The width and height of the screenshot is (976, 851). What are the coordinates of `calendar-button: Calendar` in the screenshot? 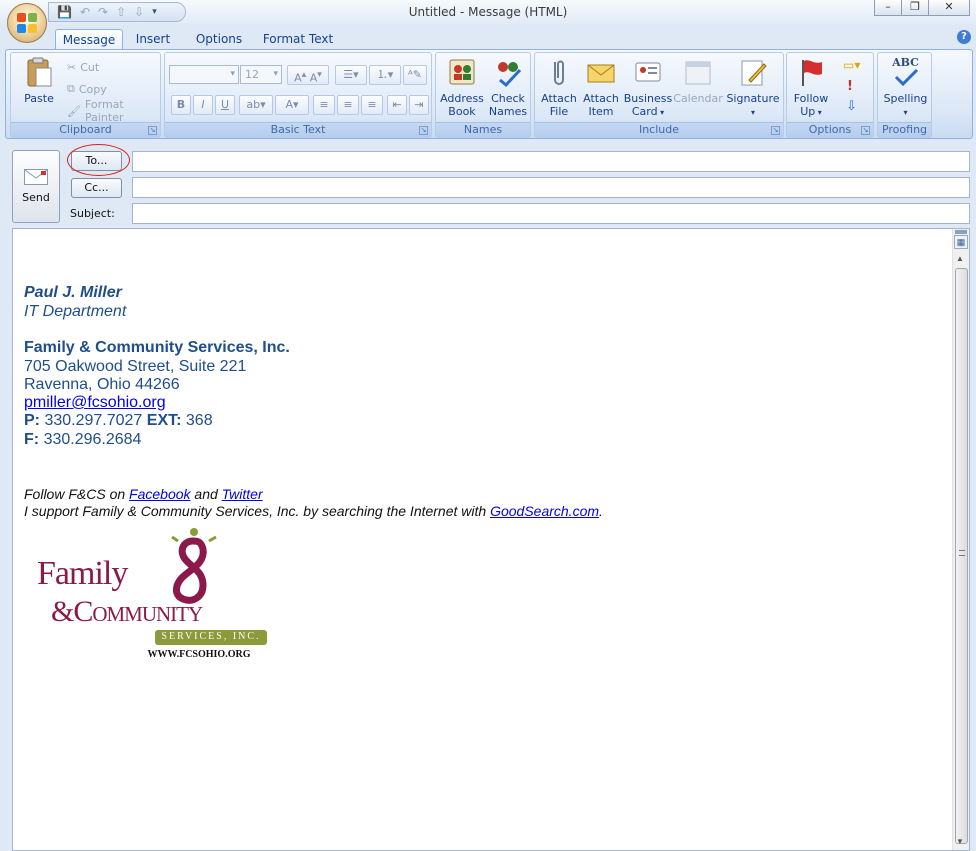 It's located at (698, 80).